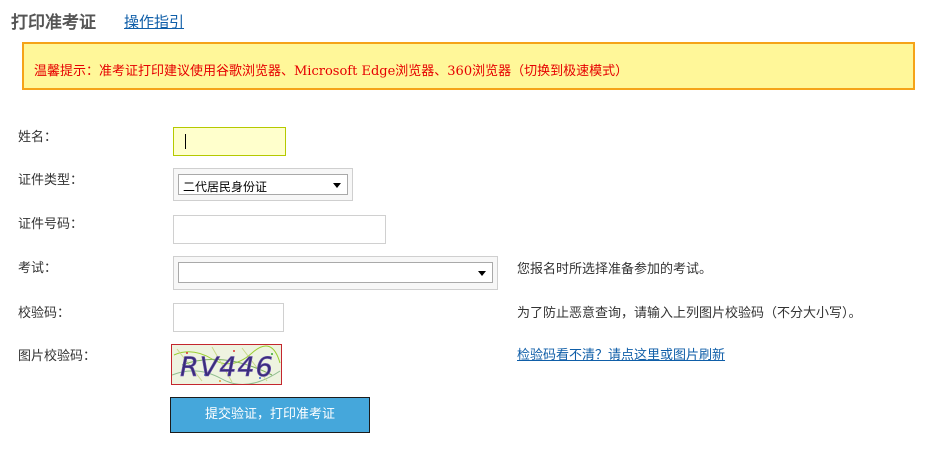 The image size is (935, 449). What do you see at coordinates (51, 180) in the screenshot?
I see `id-type-label: 证件类型：` at bounding box center [51, 180].